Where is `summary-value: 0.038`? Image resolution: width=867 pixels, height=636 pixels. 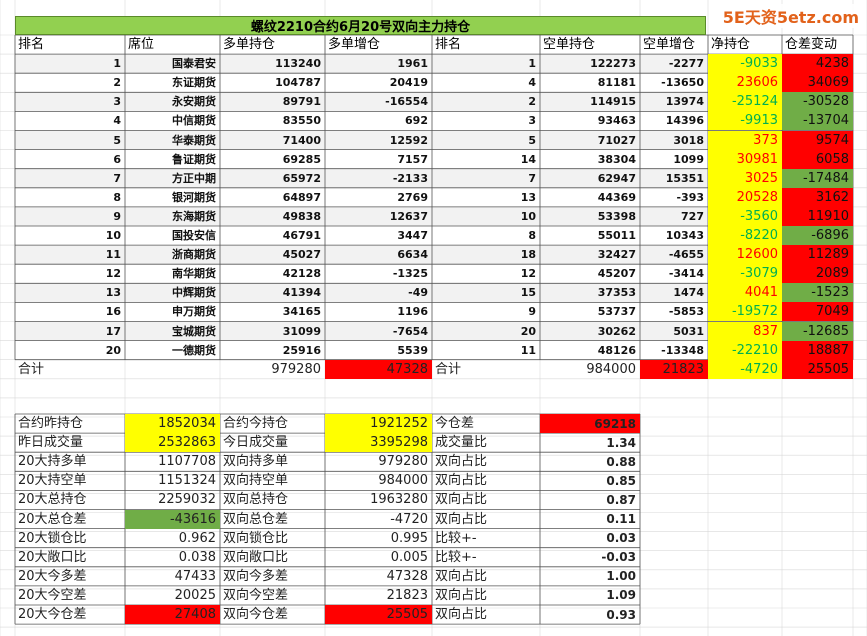
summary-value: 0.038 is located at coordinates (197, 557).